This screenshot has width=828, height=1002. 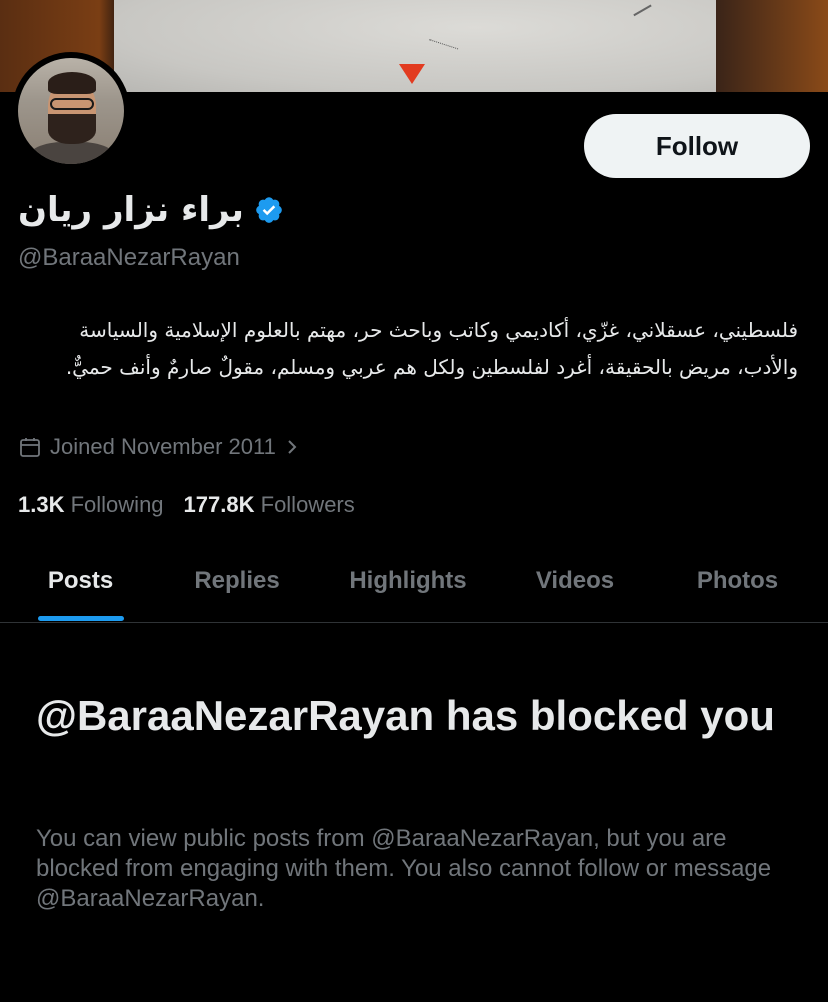 I want to click on followers-label: Followers, so click(x=307, y=504).